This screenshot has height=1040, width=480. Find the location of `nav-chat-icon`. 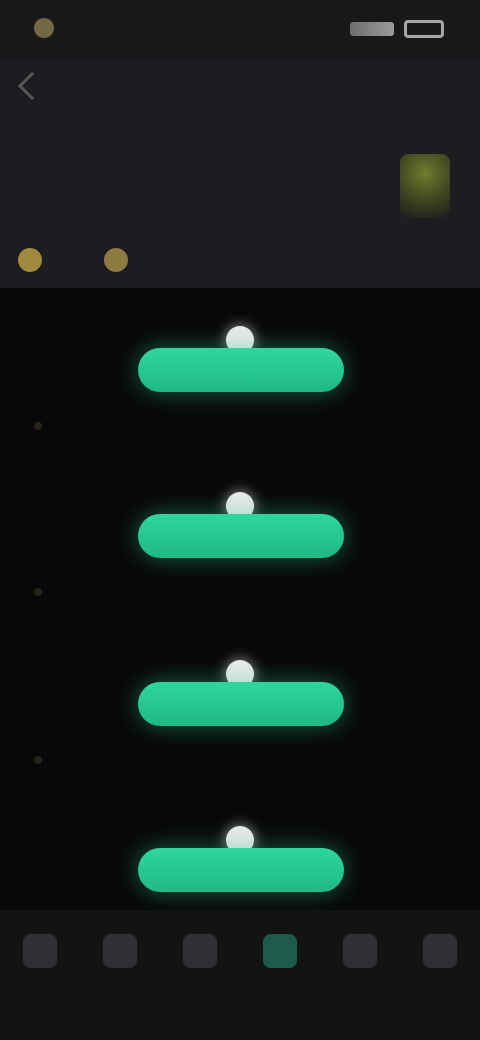

nav-chat-icon is located at coordinates (360, 951).